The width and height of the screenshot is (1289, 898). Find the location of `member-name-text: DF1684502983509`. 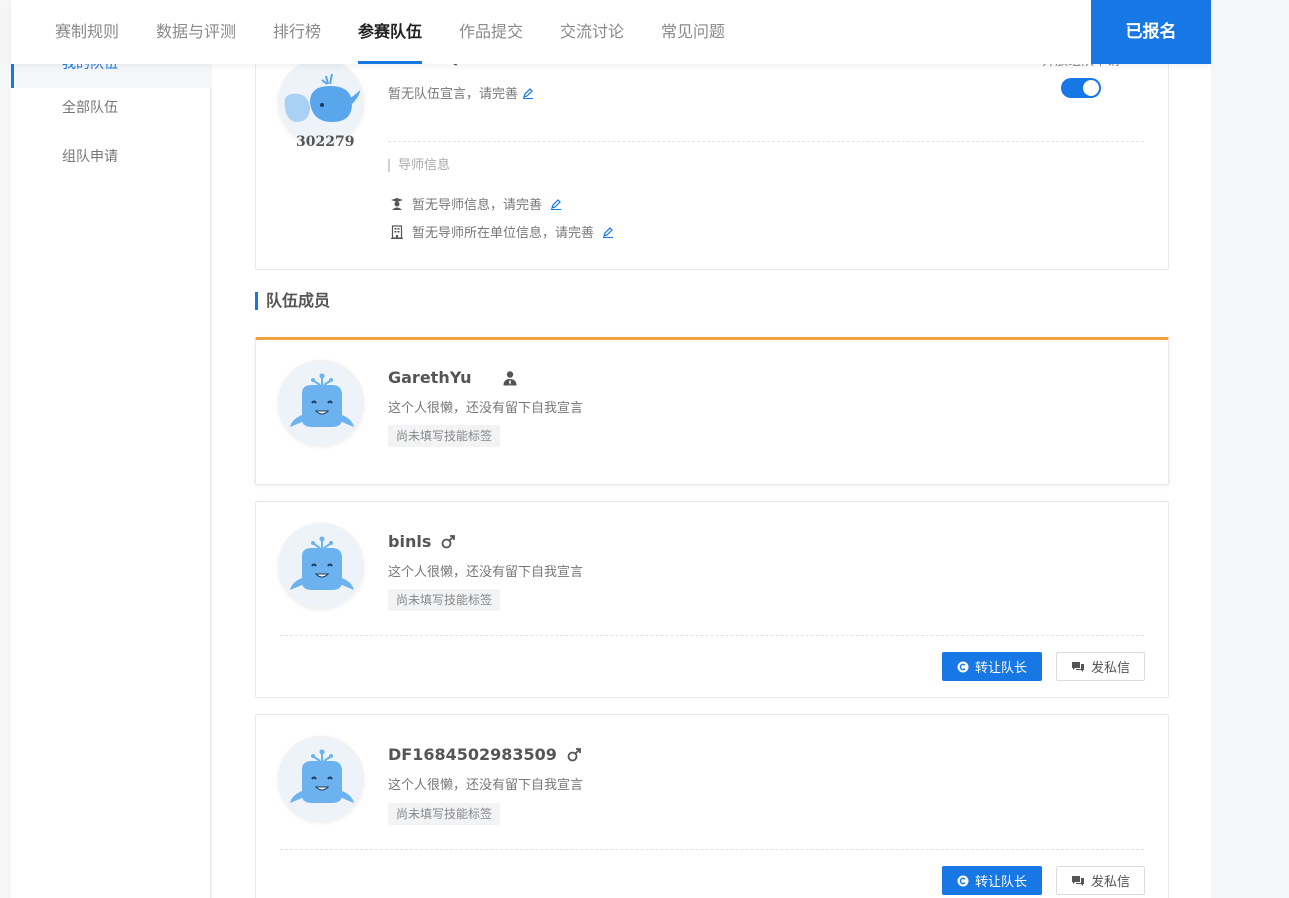

member-name-text: DF1684502983509 is located at coordinates (472, 754).